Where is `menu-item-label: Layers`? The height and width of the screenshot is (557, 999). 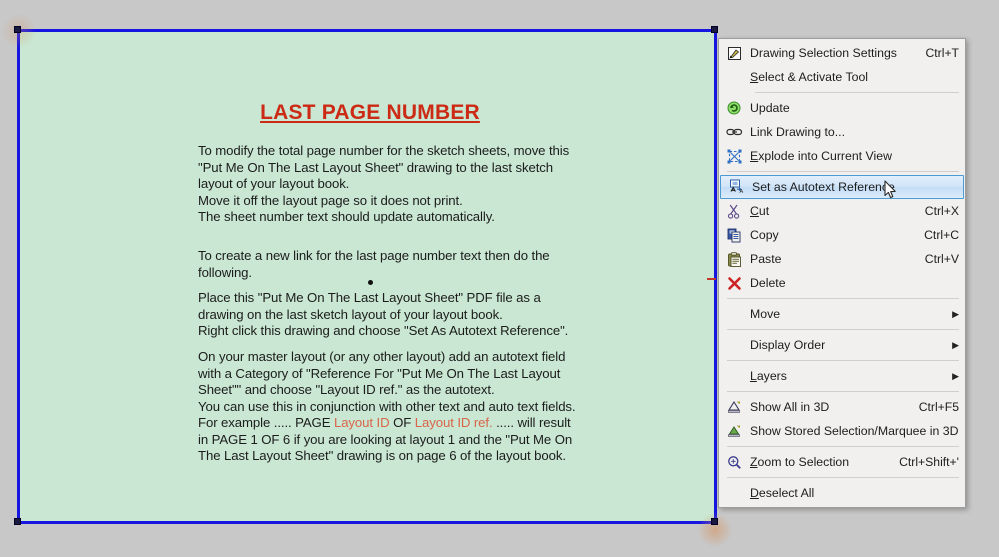
menu-item-label: Layers is located at coordinates (768, 376).